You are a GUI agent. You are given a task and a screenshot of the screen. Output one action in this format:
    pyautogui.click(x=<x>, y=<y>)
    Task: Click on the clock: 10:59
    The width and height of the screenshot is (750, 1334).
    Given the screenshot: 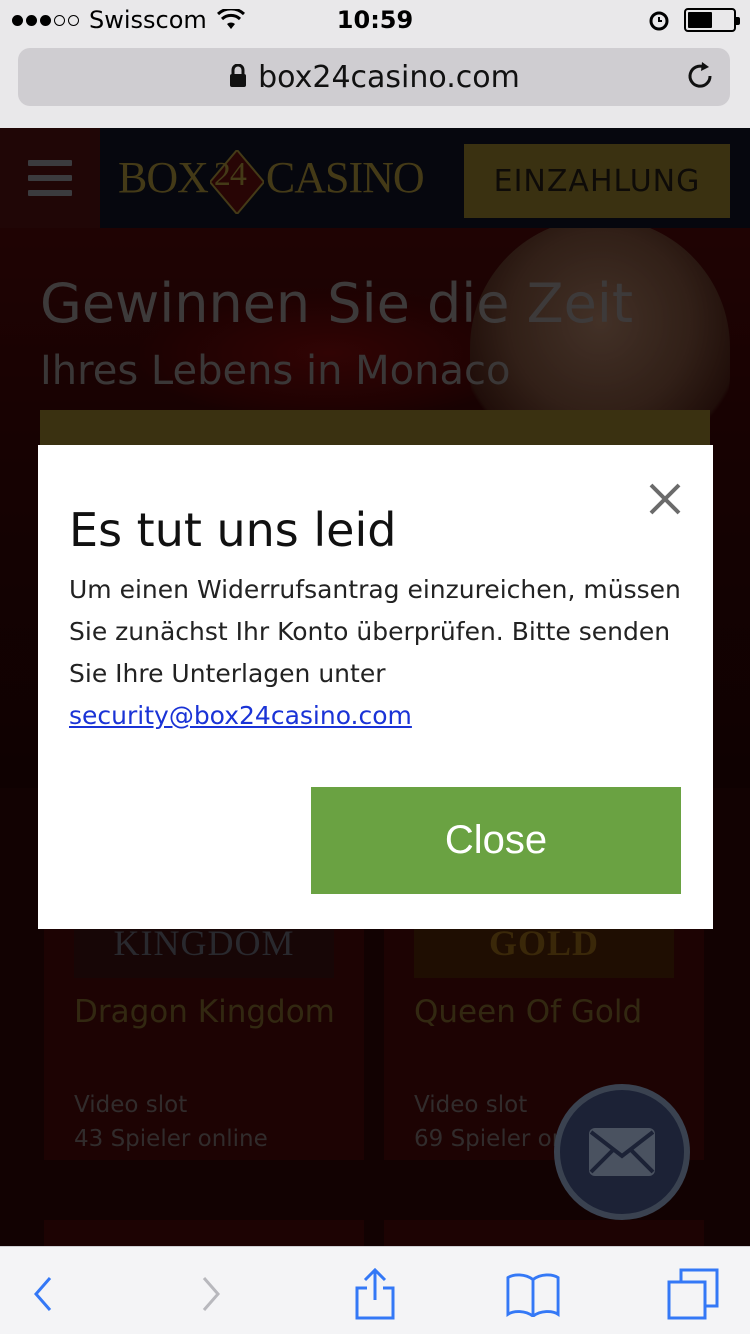 What is the action you would take?
    pyautogui.click(x=375, y=20)
    